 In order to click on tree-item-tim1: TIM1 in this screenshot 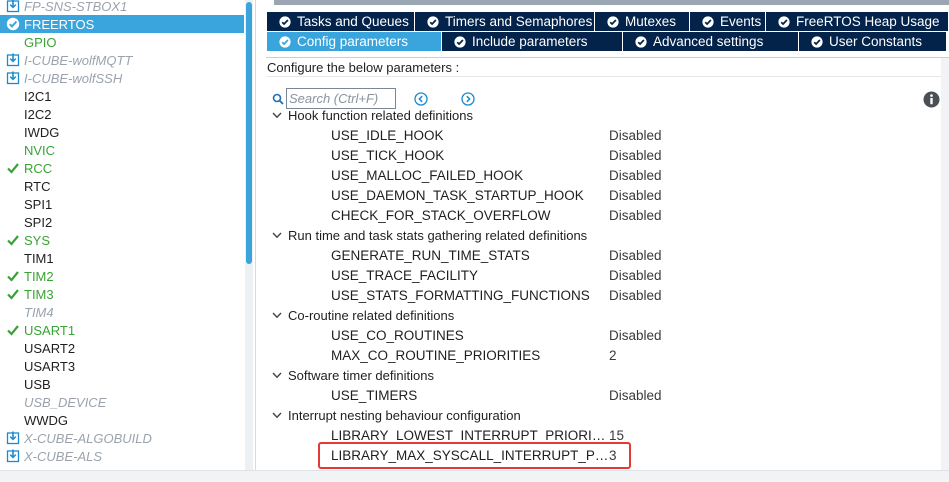, I will do `click(122, 258)`.